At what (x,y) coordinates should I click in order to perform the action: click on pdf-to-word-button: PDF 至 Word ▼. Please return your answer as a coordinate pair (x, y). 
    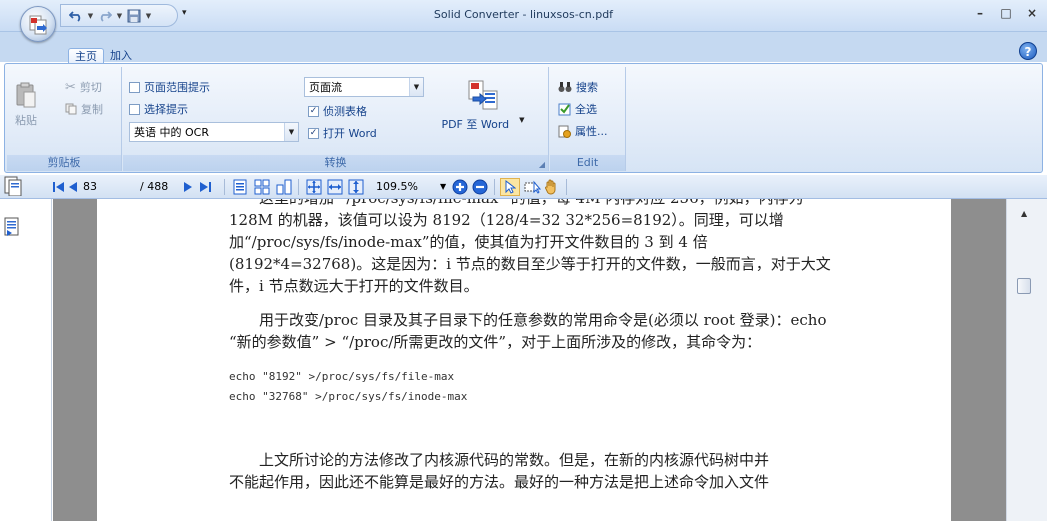
    Looking at the image, I should click on (483, 105).